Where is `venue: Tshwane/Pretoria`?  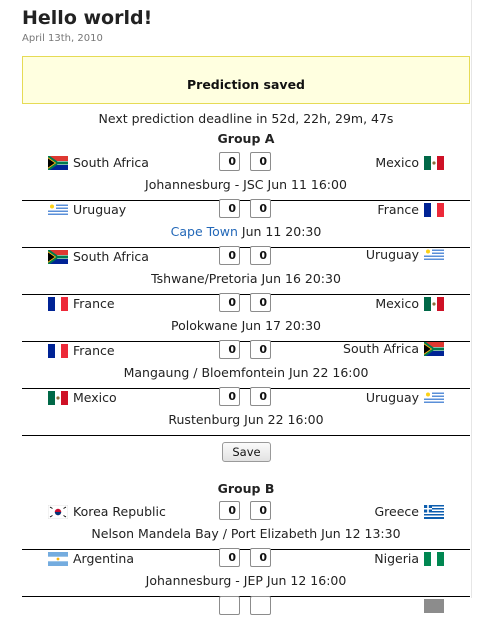
venue: Tshwane/Pretoria is located at coordinates (204, 278).